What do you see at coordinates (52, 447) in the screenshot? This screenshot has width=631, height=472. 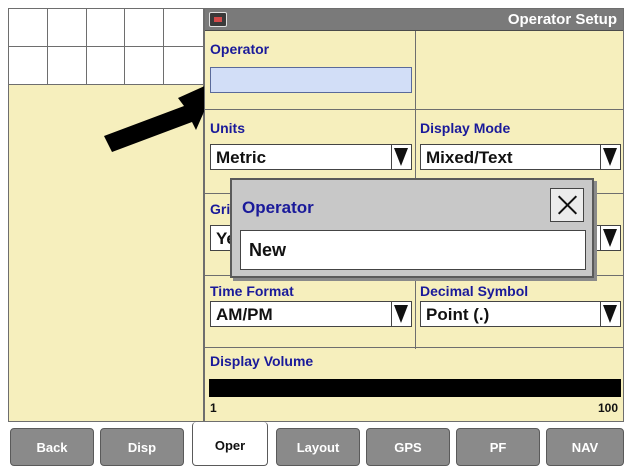 I see `tab-back: Back` at bounding box center [52, 447].